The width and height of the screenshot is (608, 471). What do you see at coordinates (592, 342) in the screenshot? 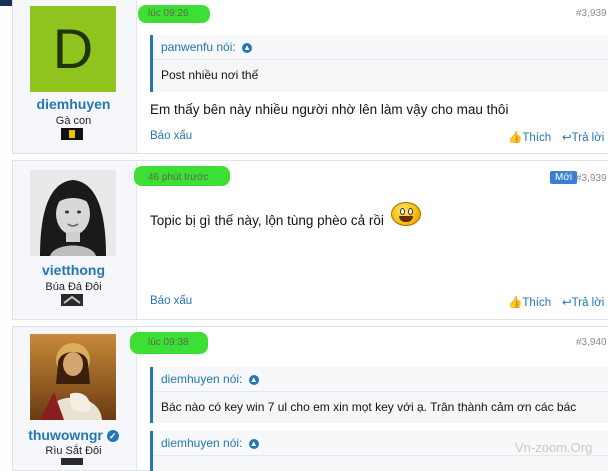
I see `post-number: #3,940` at bounding box center [592, 342].